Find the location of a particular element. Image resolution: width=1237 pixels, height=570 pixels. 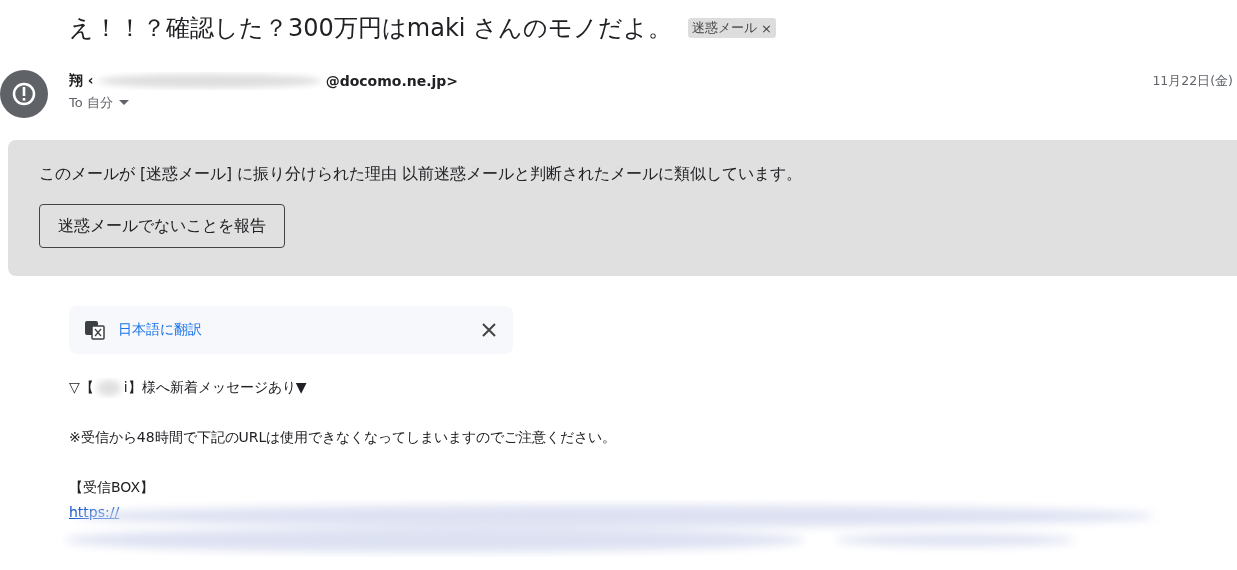

sender-name: 翔 ‹ is located at coordinates (81, 81).